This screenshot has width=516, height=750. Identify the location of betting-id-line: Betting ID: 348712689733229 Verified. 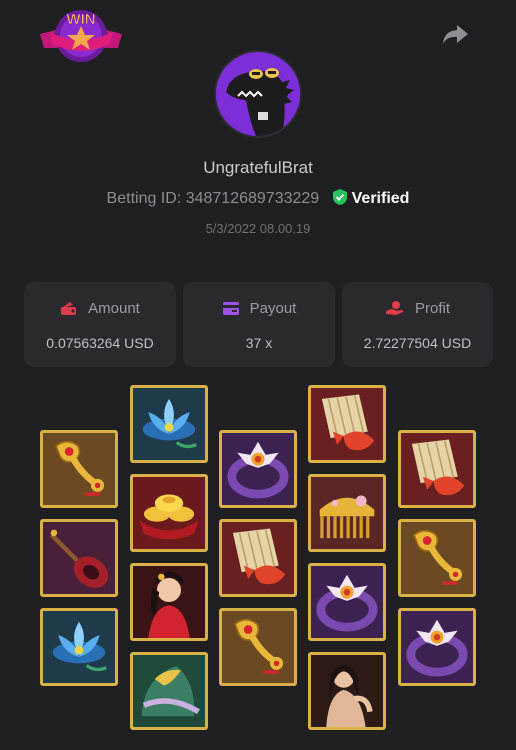
(258, 198).